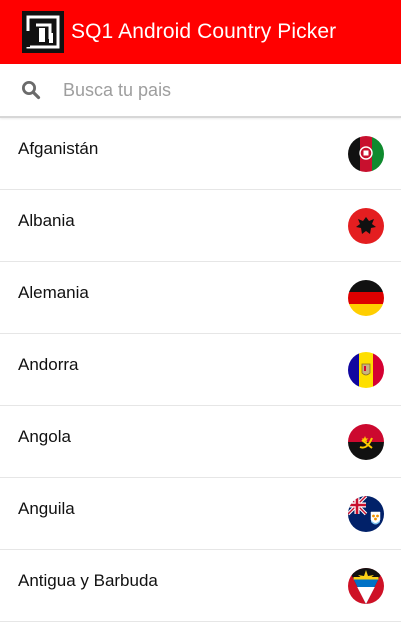  Describe the element at coordinates (200, 298) in the screenshot. I see `country-row-germany: Alemania` at that location.